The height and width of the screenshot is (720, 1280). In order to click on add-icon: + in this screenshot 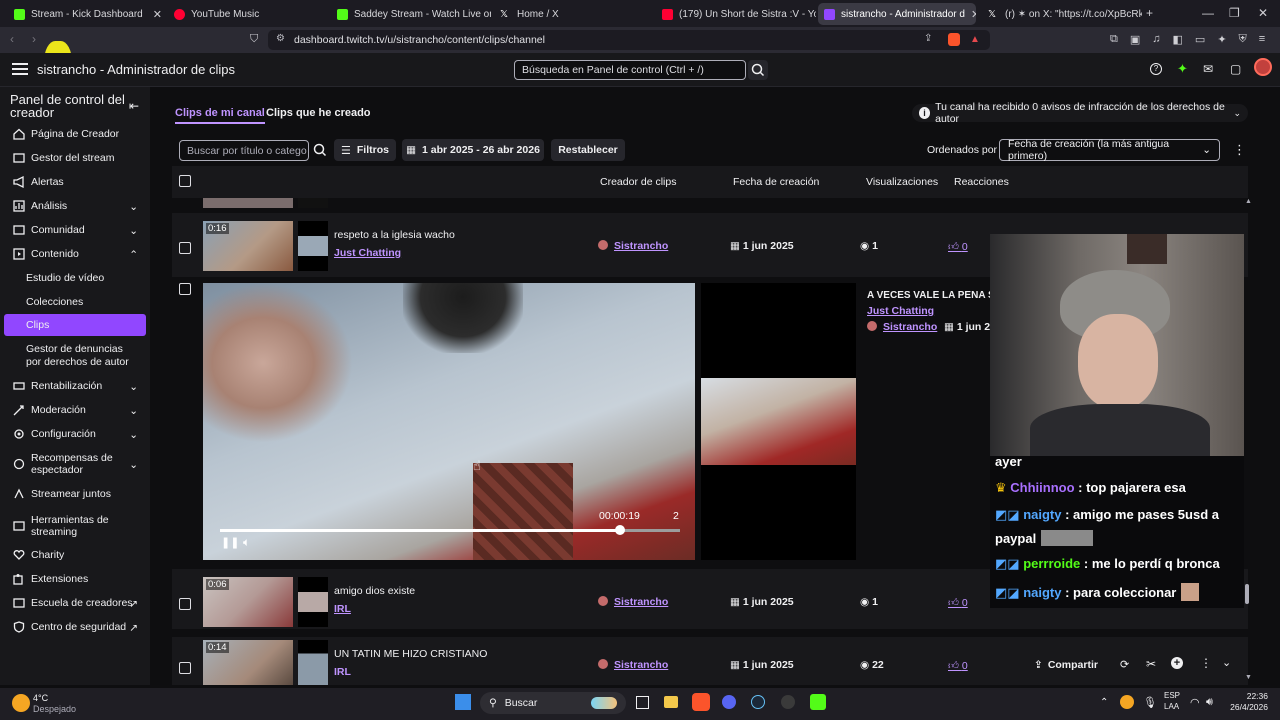, I will do `click(1177, 663)`.